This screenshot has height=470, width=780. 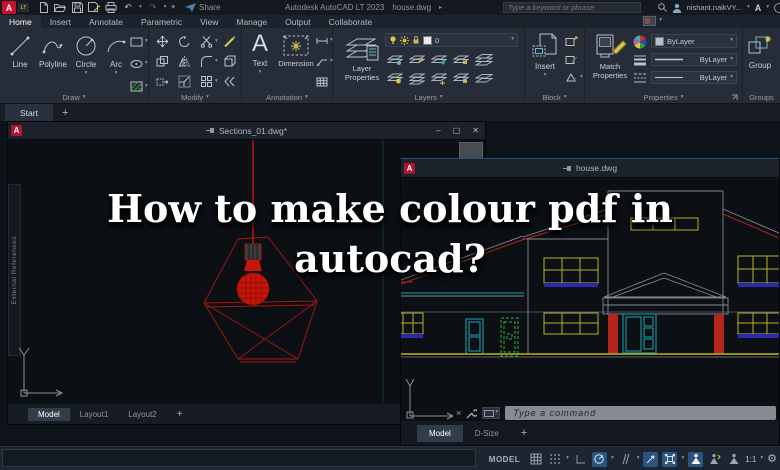 What do you see at coordinates (251, 21) in the screenshot?
I see `tab-manage: Manage` at bounding box center [251, 21].